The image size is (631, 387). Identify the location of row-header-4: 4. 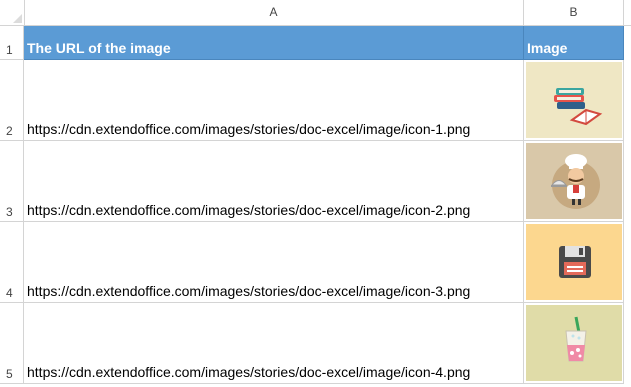
(12, 262).